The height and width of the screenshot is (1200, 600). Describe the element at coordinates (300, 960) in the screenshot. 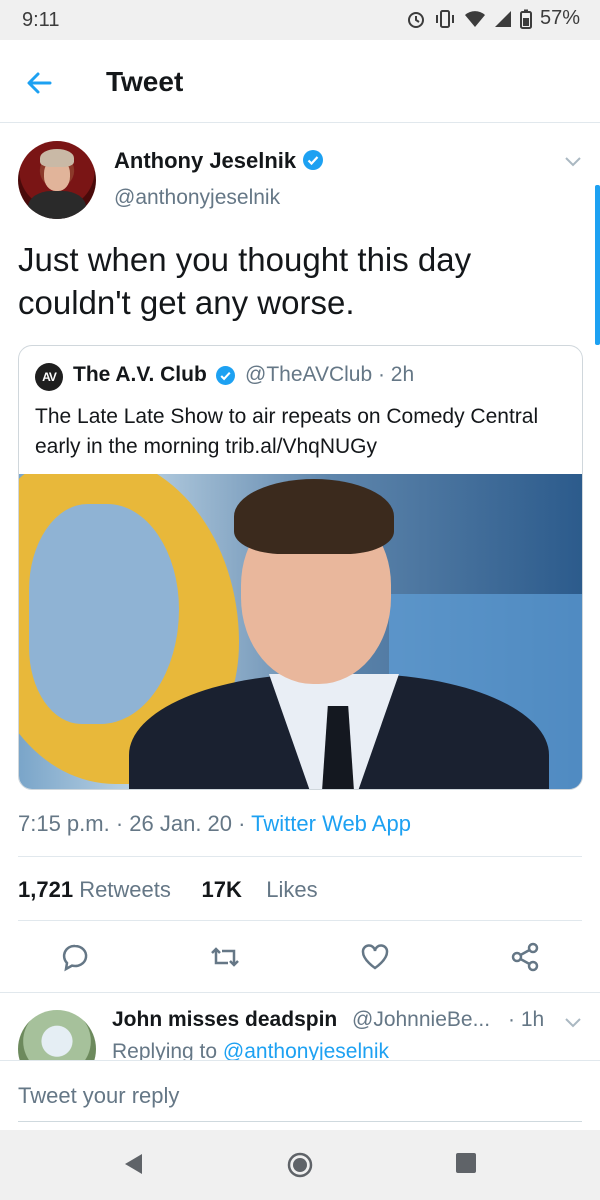

I see `action-bar` at that location.